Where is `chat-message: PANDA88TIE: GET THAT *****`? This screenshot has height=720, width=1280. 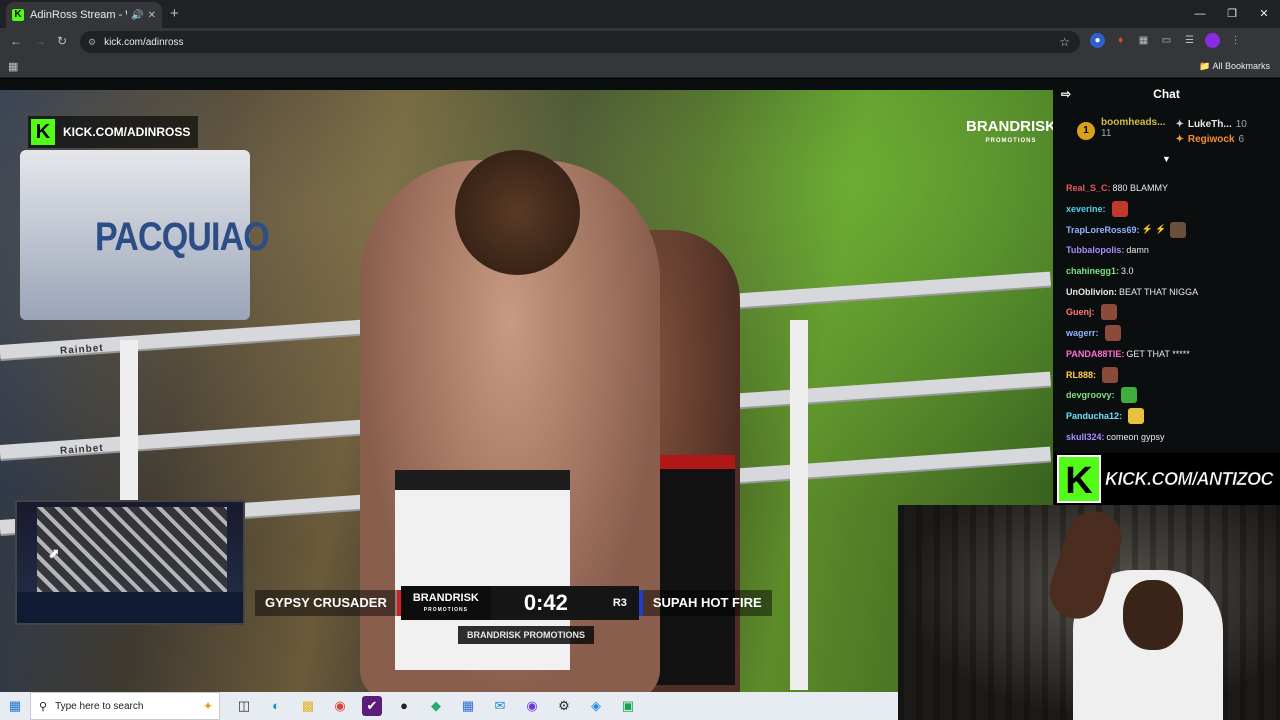 chat-message: PANDA88TIE: GET THAT ***** is located at coordinates (1166, 354).